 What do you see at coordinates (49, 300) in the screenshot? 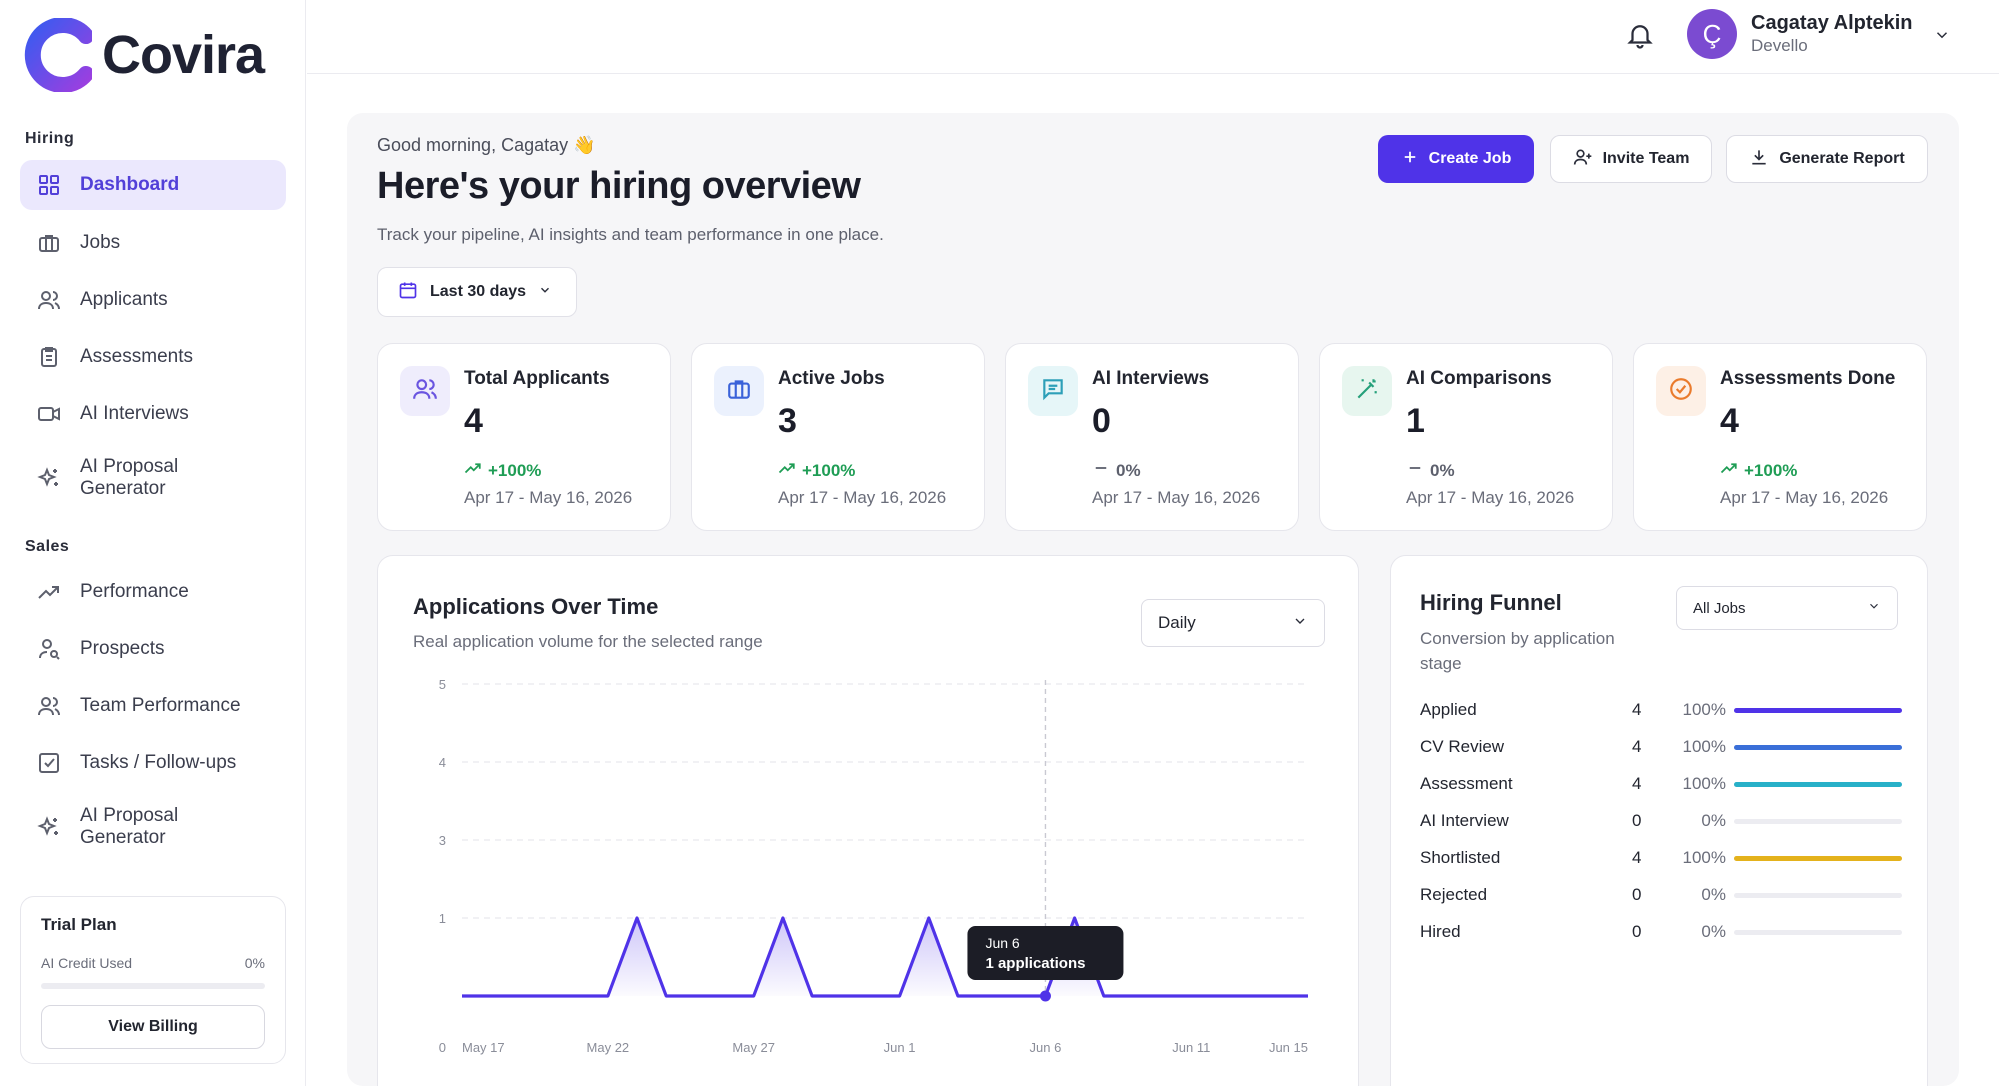
I see `users-icon` at bounding box center [49, 300].